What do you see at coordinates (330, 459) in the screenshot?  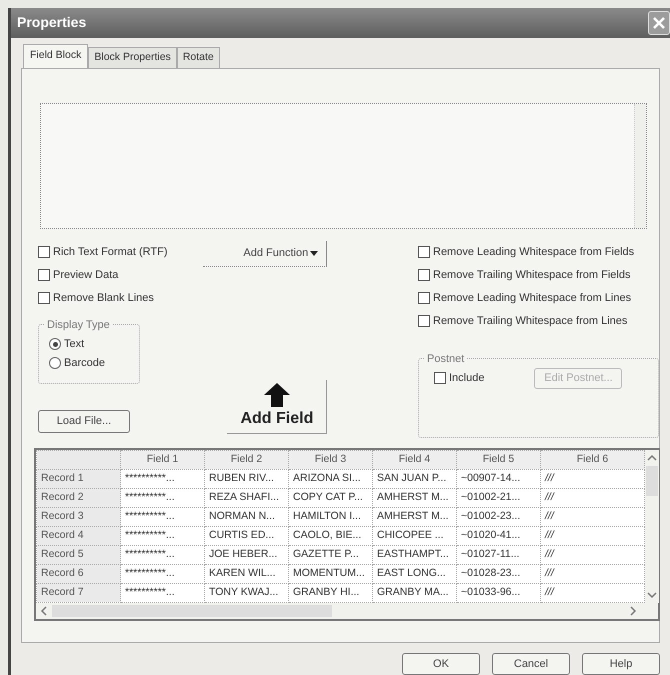 I see `column-header: Field 3` at bounding box center [330, 459].